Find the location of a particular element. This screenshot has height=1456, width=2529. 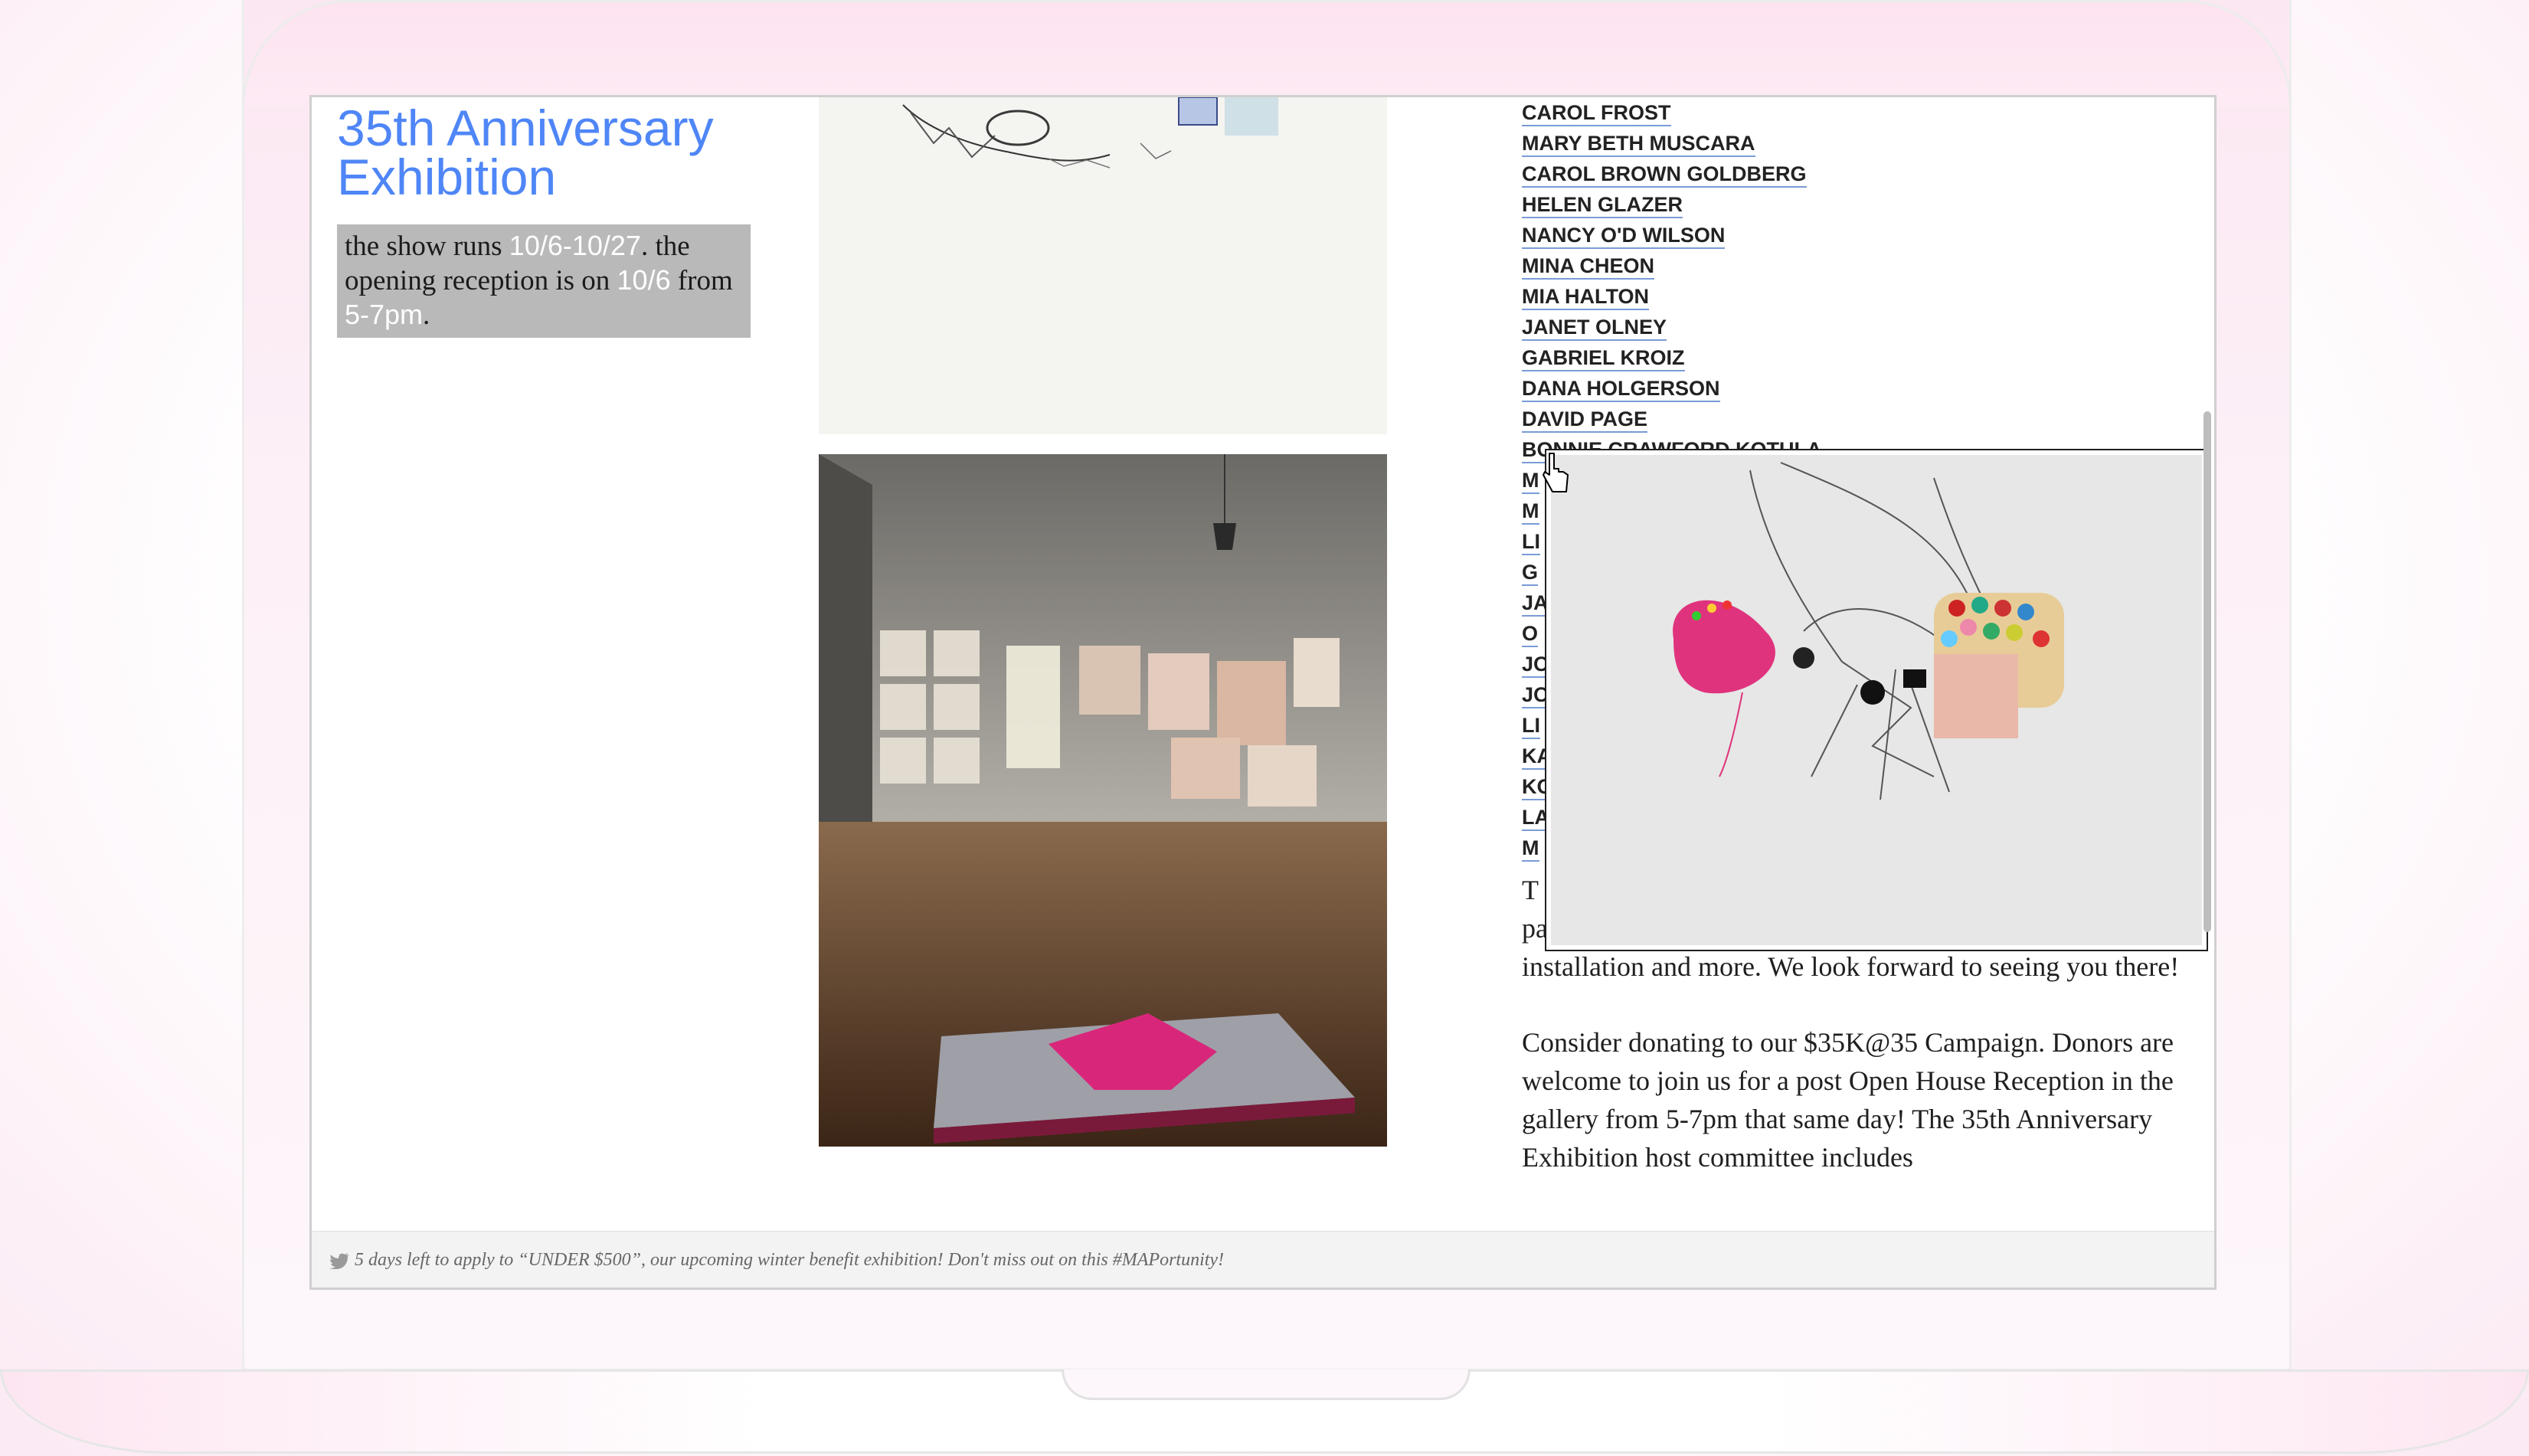

intro-text-fragment: pa is located at coordinates (1535, 929).